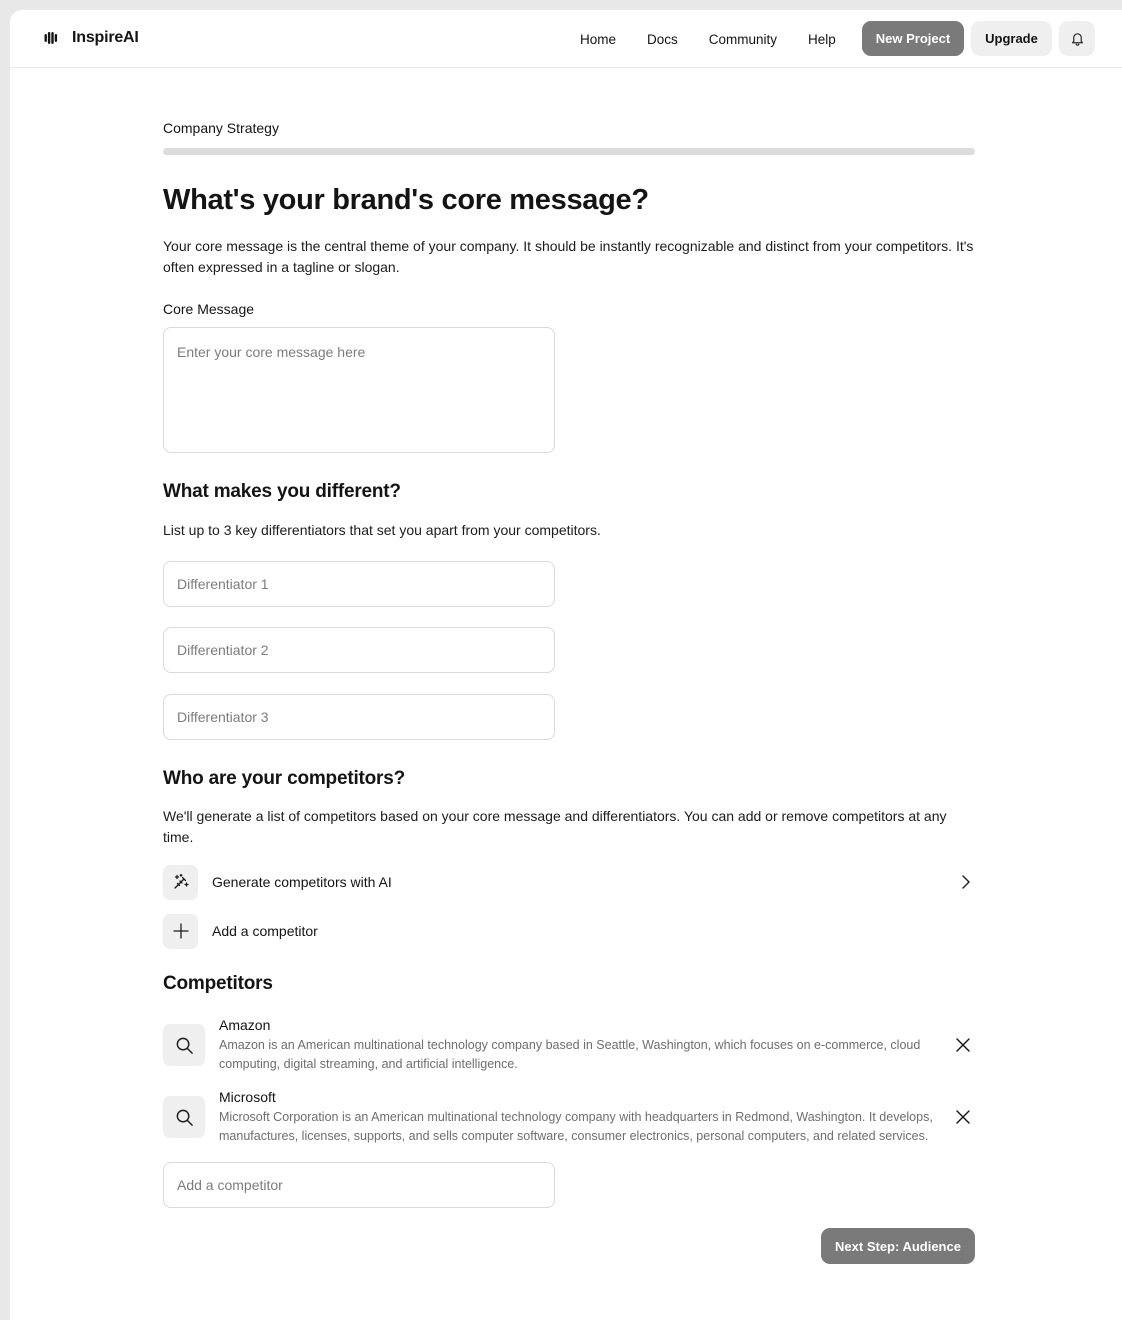  What do you see at coordinates (105, 37) in the screenshot?
I see `app-name: InspireAI` at bounding box center [105, 37].